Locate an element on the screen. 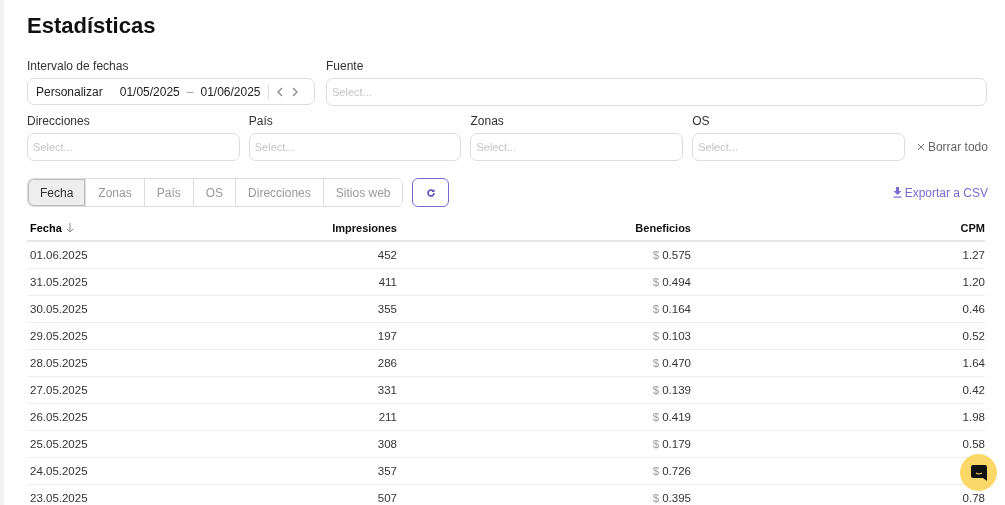 The width and height of the screenshot is (1005, 505). table-cell: 0.58 is located at coordinates (973, 444).